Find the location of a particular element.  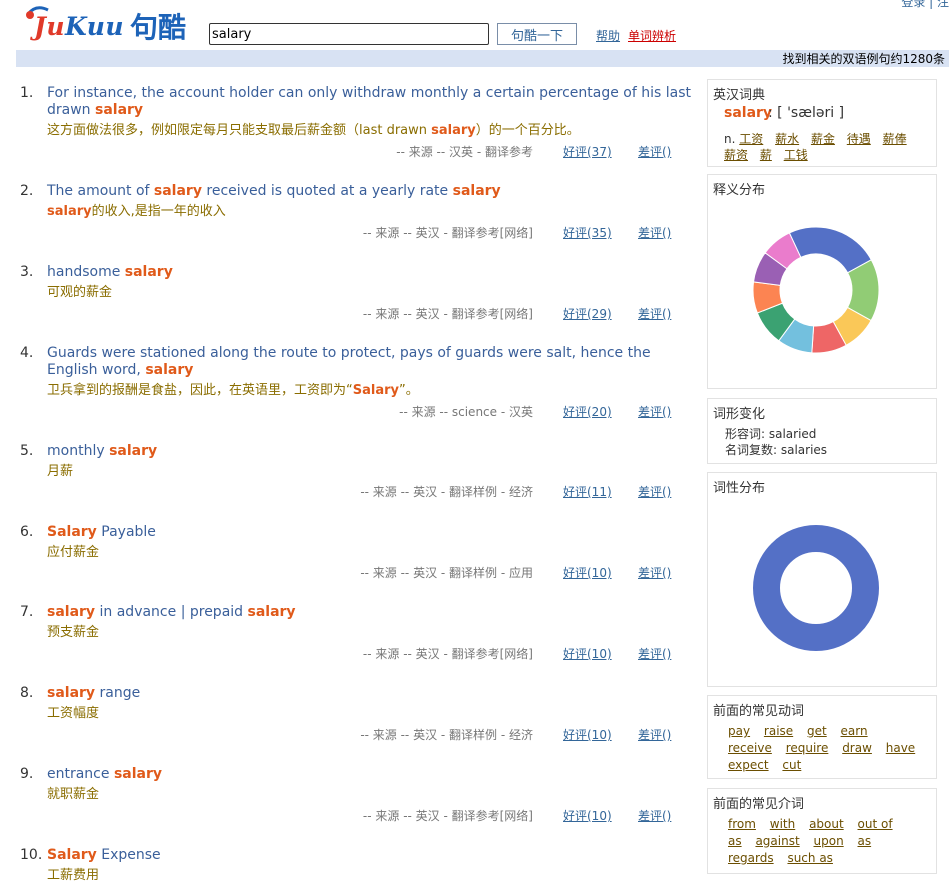

logo-cjk: 句酷 is located at coordinates (158, 27).